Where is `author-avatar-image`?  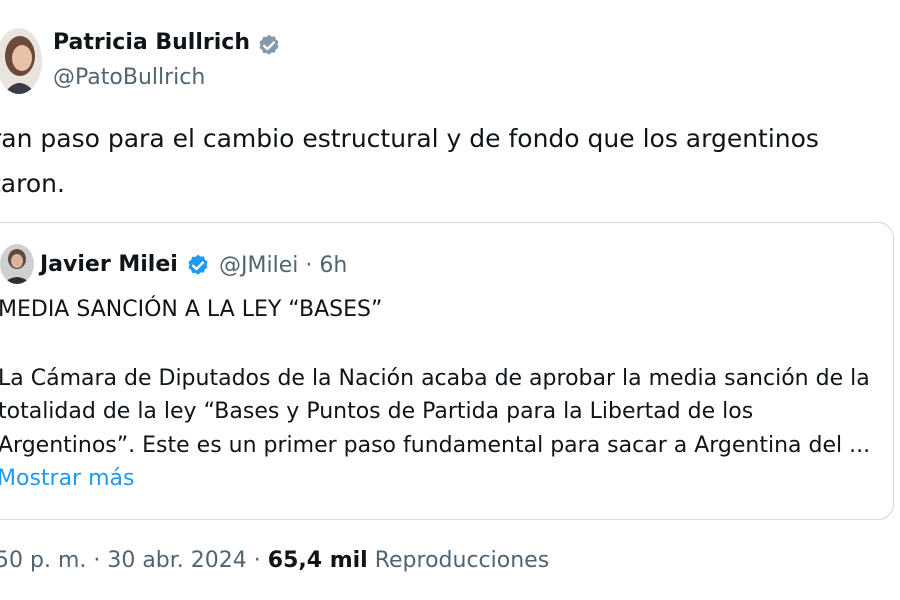
author-avatar-image is located at coordinates (21, 61).